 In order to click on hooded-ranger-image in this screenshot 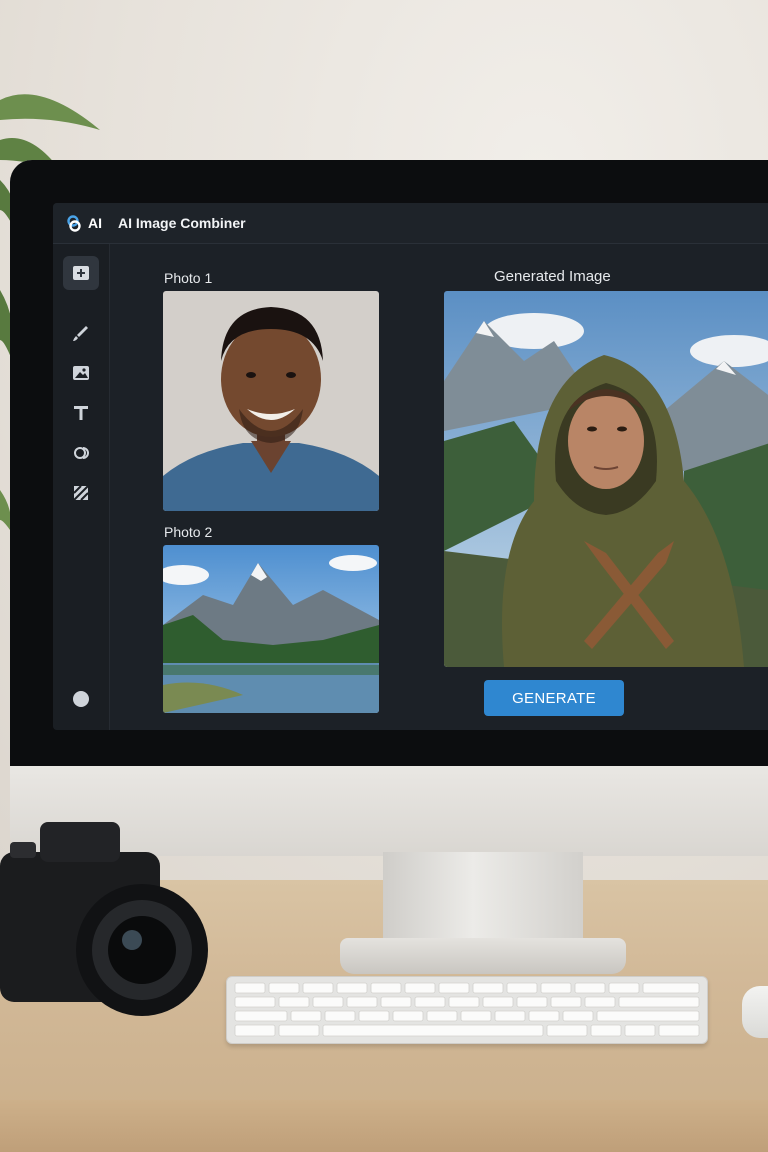, I will do `click(606, 479)`.